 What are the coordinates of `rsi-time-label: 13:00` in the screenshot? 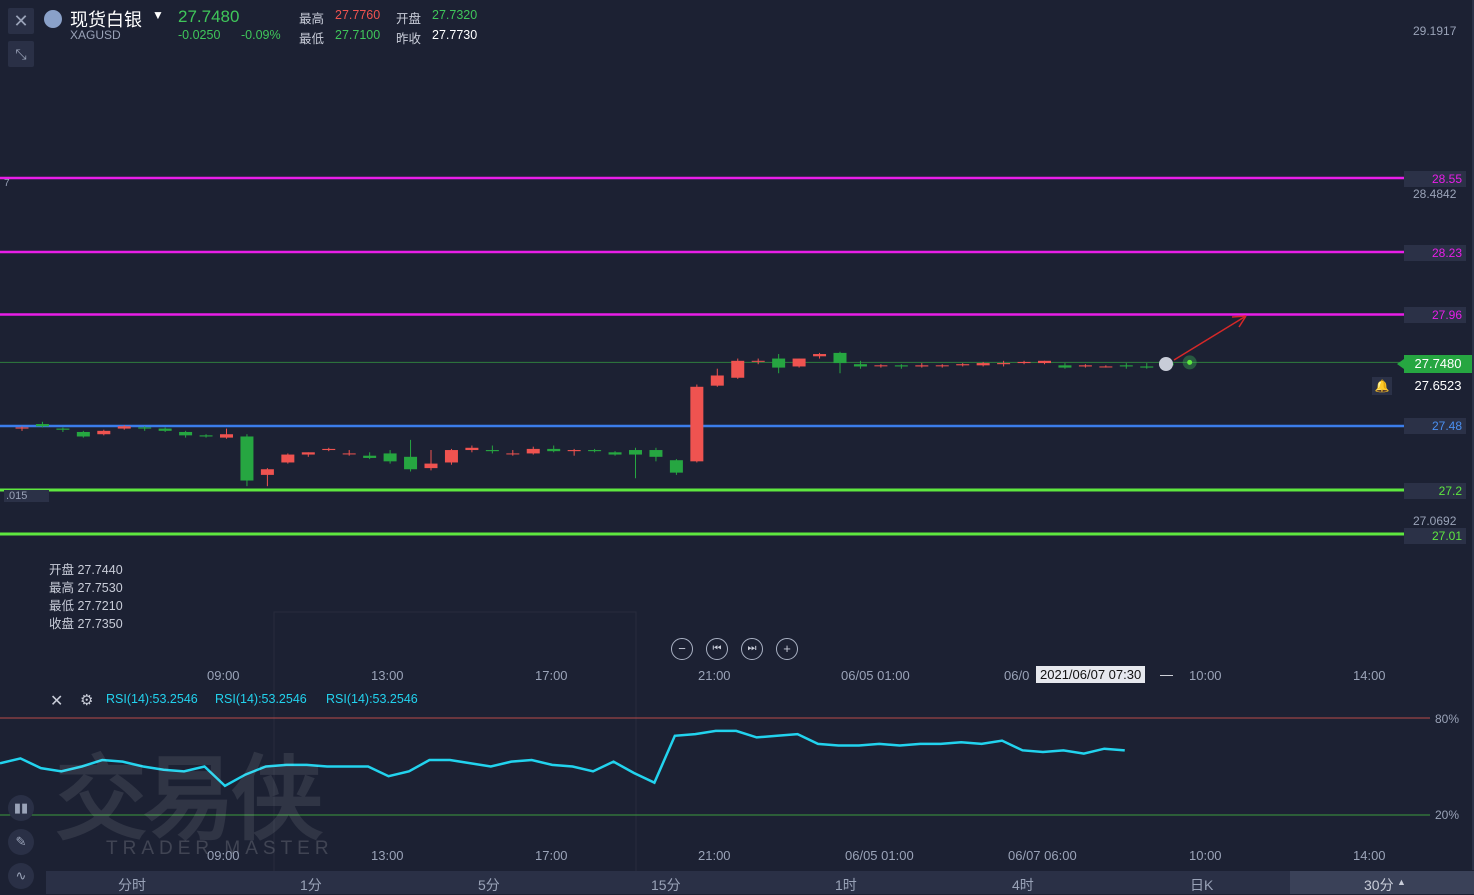 It's located at (387, 855).